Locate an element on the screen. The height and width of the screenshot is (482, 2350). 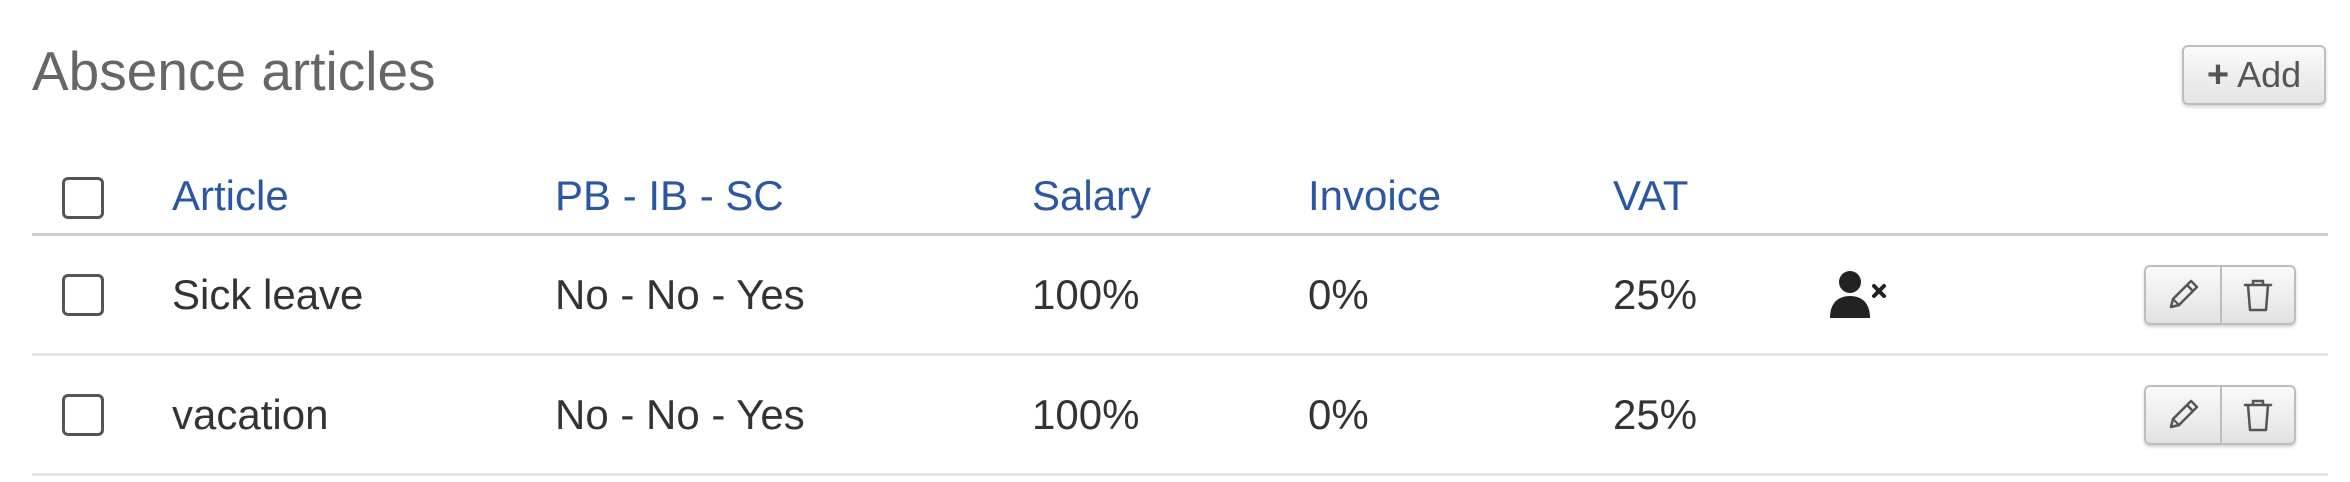
add-button-label: Add is located at coordinates (2269, 74).